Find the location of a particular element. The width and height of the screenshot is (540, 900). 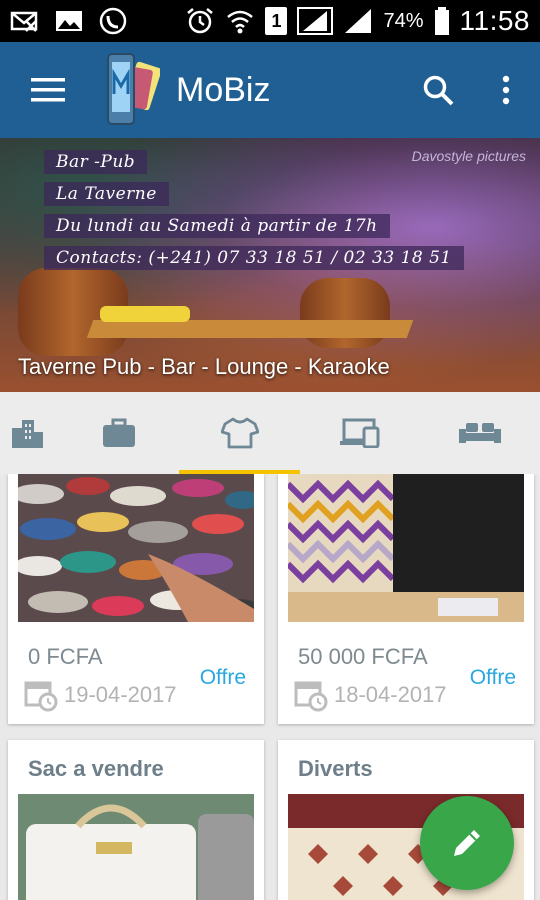

tshirt-icon is located at coordinates (239, 433).